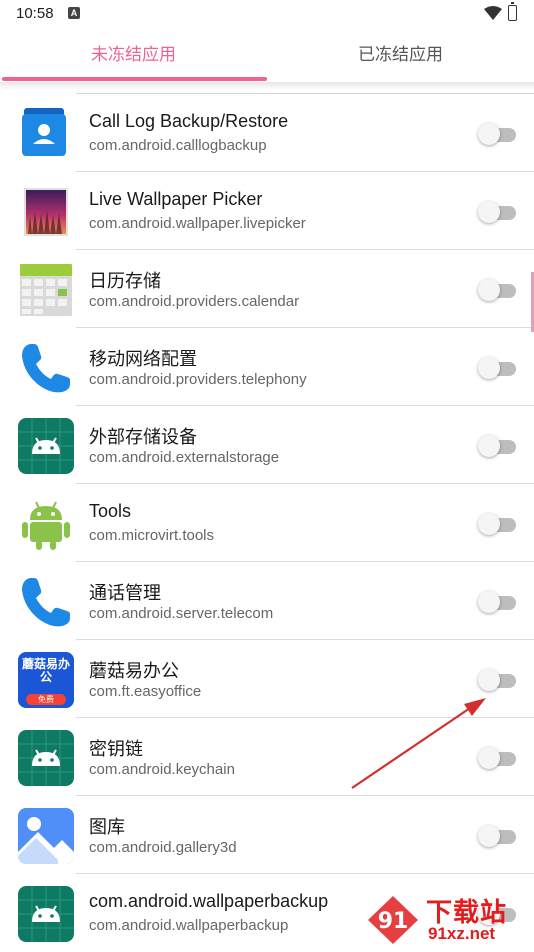 This screenshot has width=534, height=952. I want to click on battery-icon, so click(512, 11).